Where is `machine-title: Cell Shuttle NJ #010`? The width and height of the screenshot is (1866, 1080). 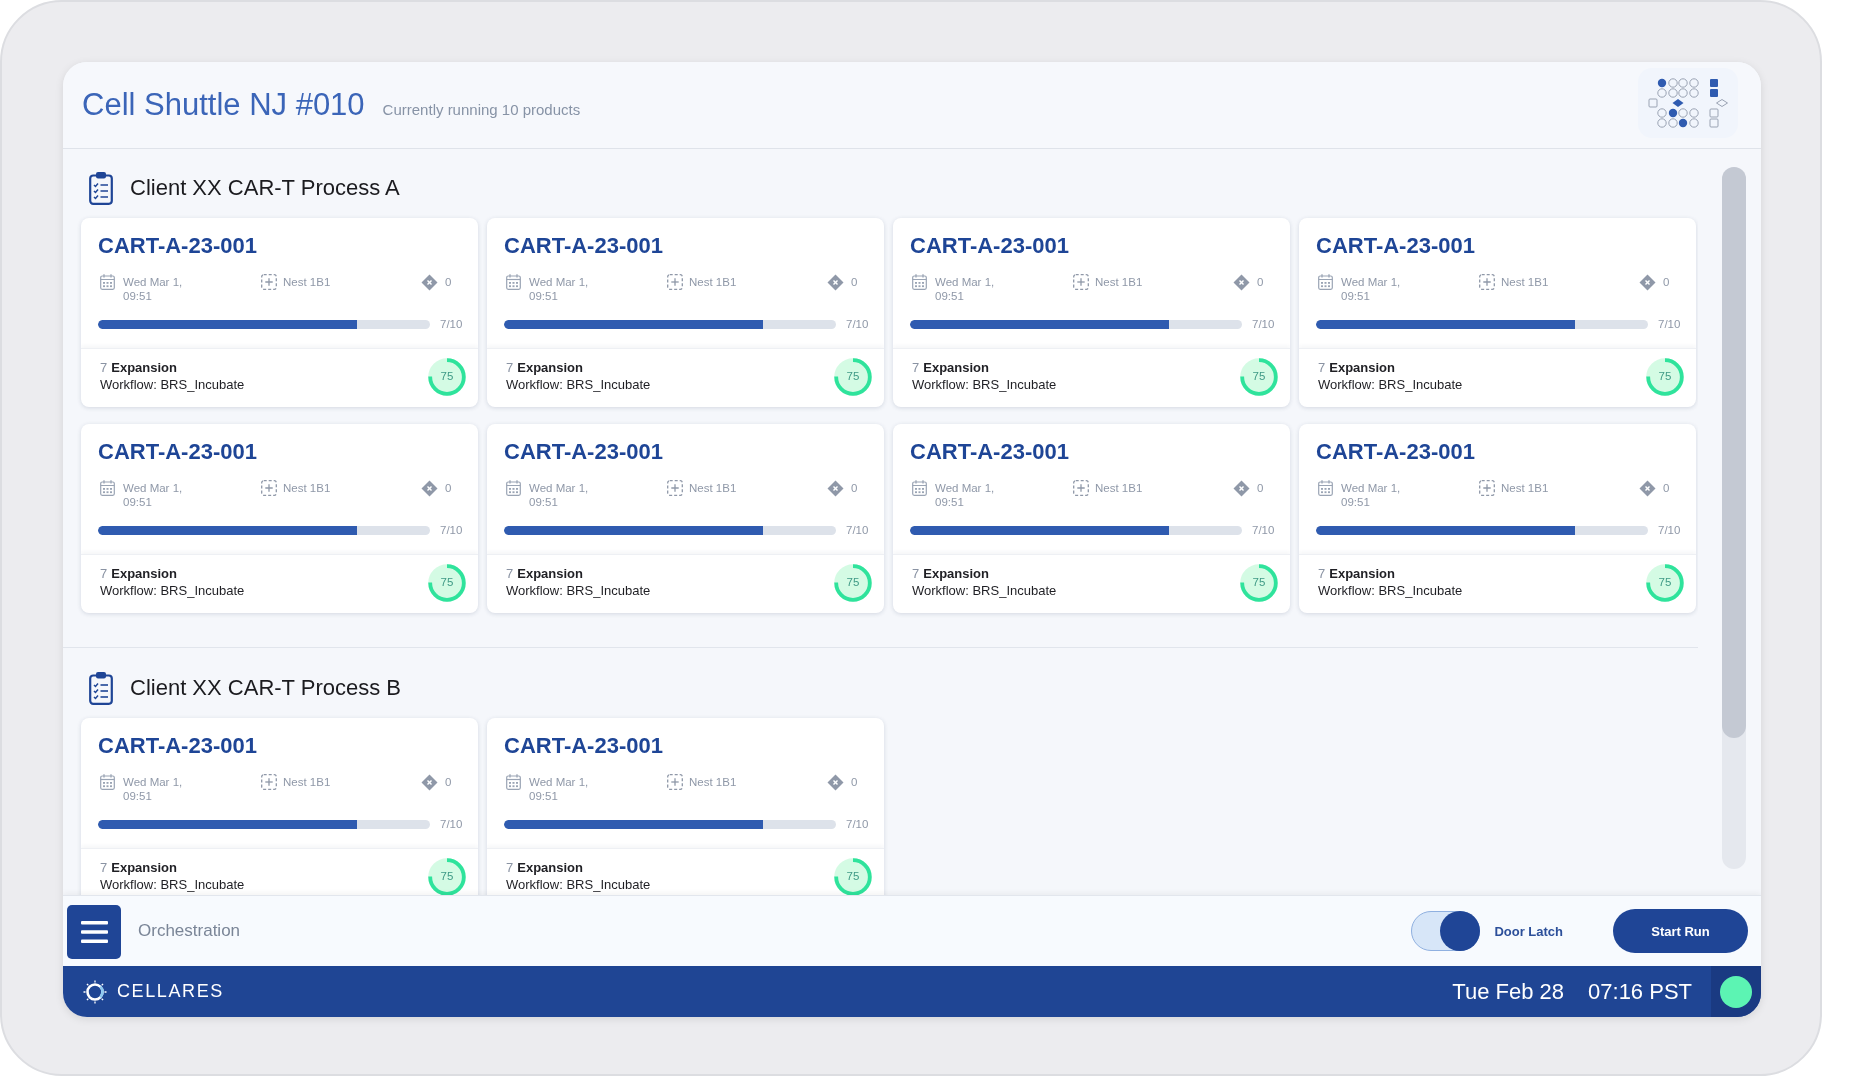 machine-title: Cell Shuttle NJ #010 is located at coordinates (223, 105).